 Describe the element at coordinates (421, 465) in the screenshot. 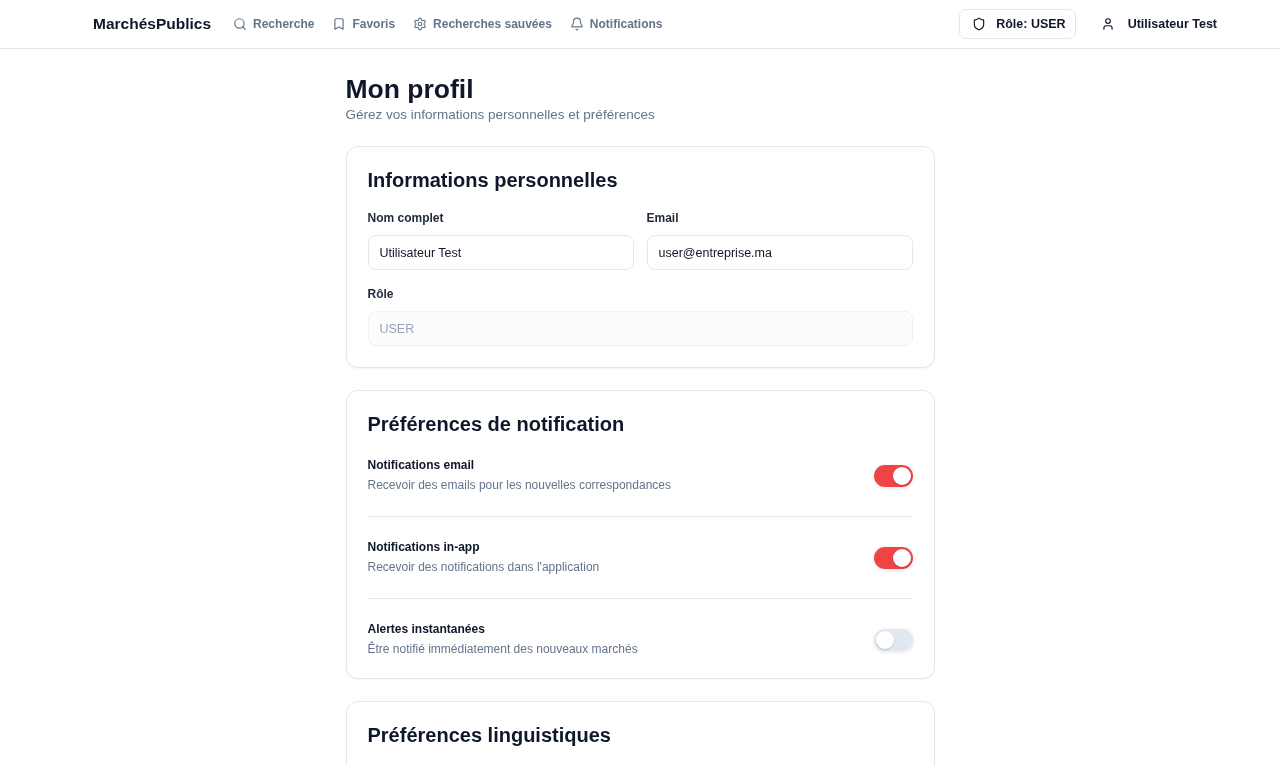

I see `setting-label: Notifications email` at that location.